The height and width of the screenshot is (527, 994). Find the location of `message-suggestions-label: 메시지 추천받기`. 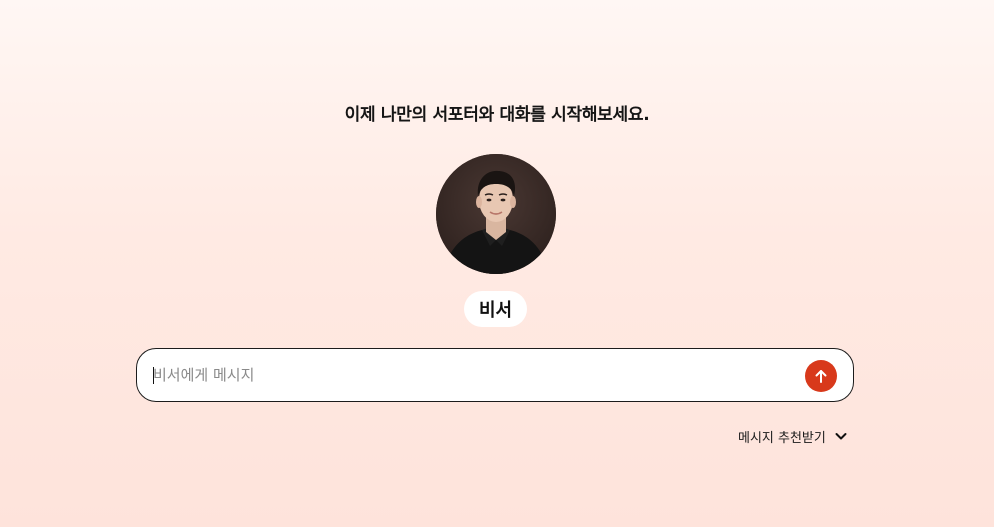

message-suggestions-label: 메시지 추천받기 is located at coordinates (782, 438).